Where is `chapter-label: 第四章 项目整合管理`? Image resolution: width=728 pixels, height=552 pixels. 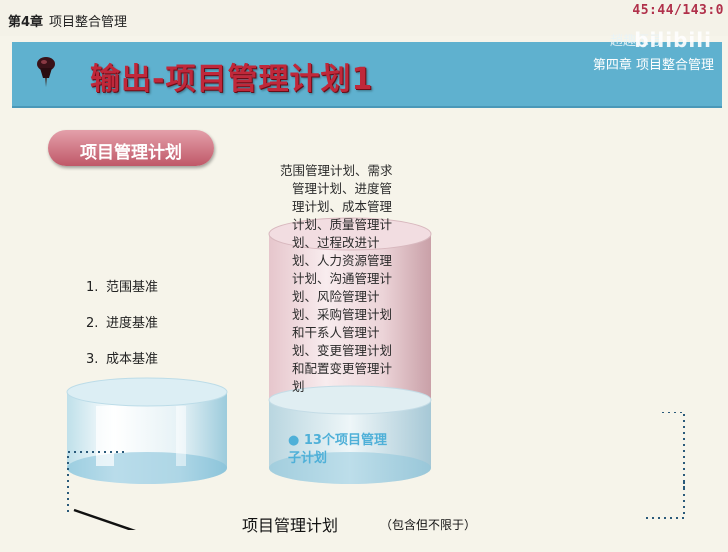
chapter-label: 第四章 项目整合管理 is located at coordinates (653, 65).